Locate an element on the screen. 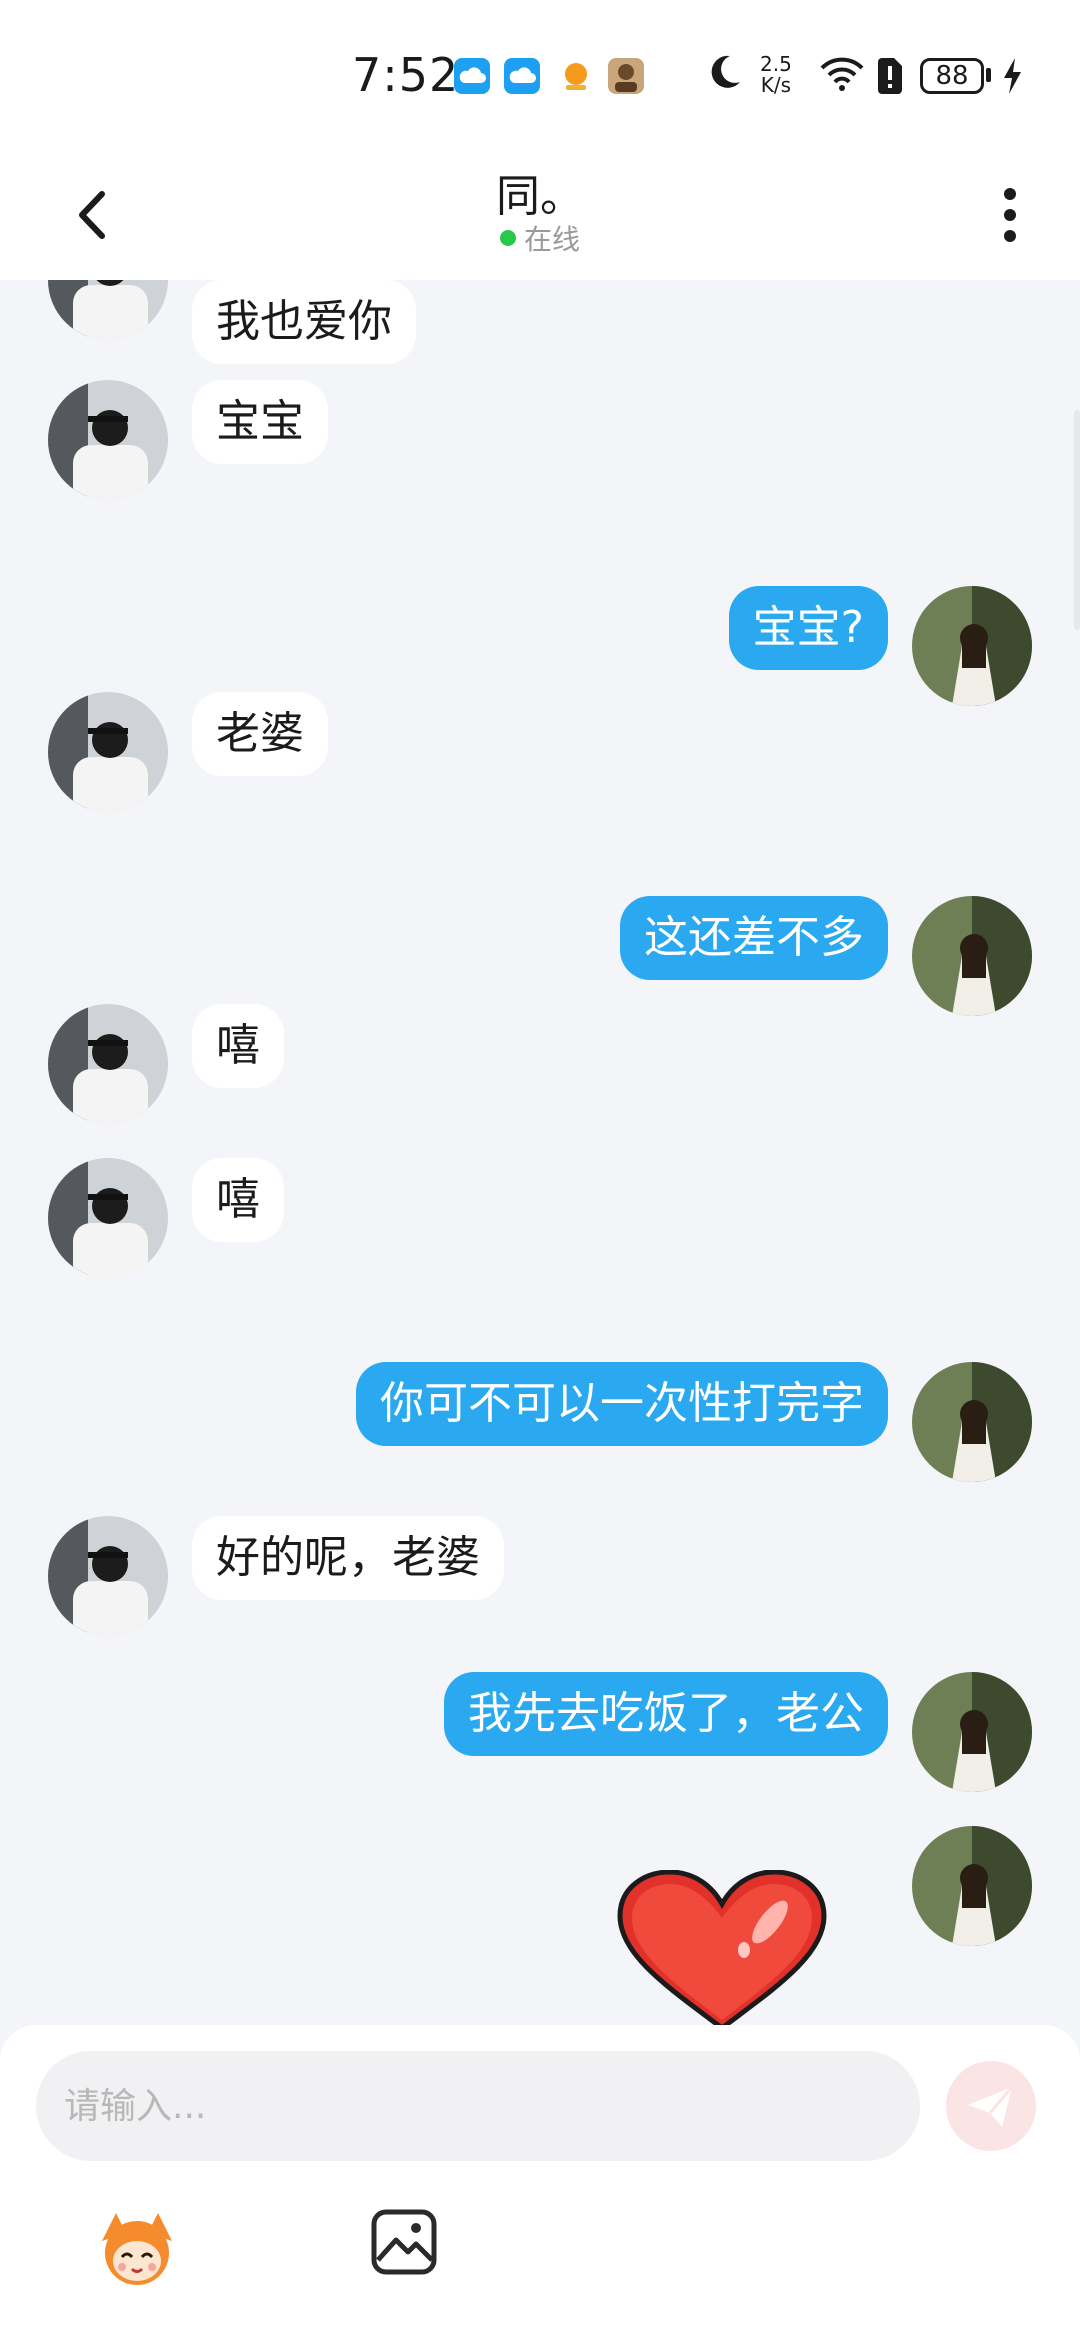 The image size is (1080, 2340). mascot-sticker-icon is located at coordinates (137, 2249).